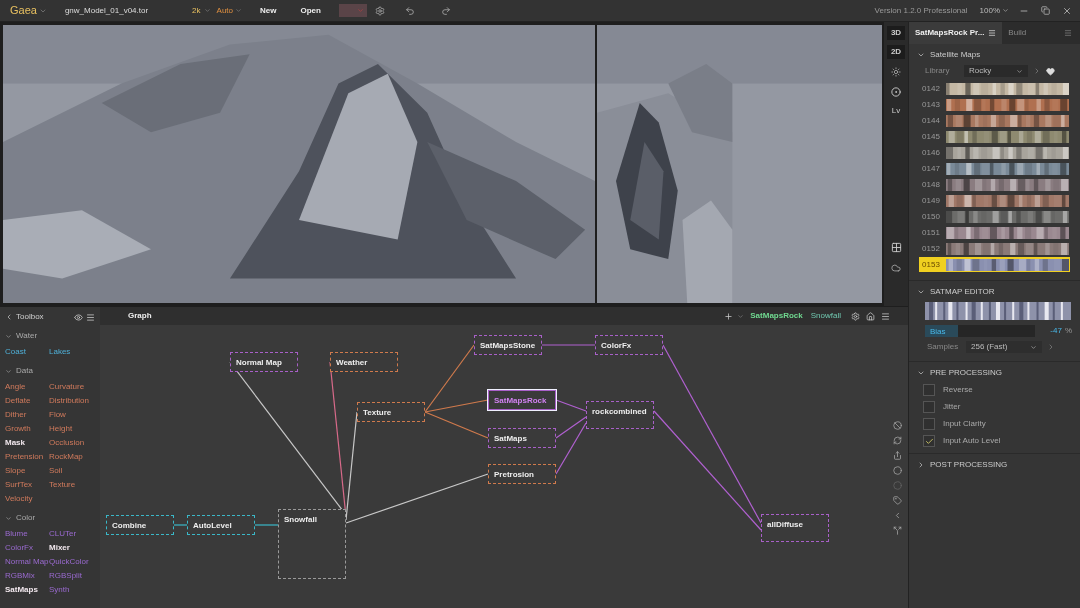  Describe the element at coordinates (201, 10) in the screenshot. I see `resolution-dropdown: 2k` at that location.